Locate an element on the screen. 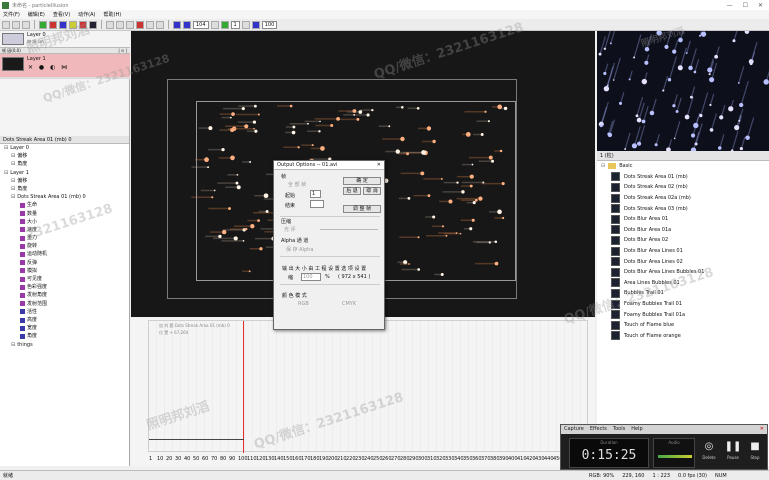 Image resolution: width=769 pixels, height=480 pixels. tree-item: 宽度 is located at coordinates (64, 328).